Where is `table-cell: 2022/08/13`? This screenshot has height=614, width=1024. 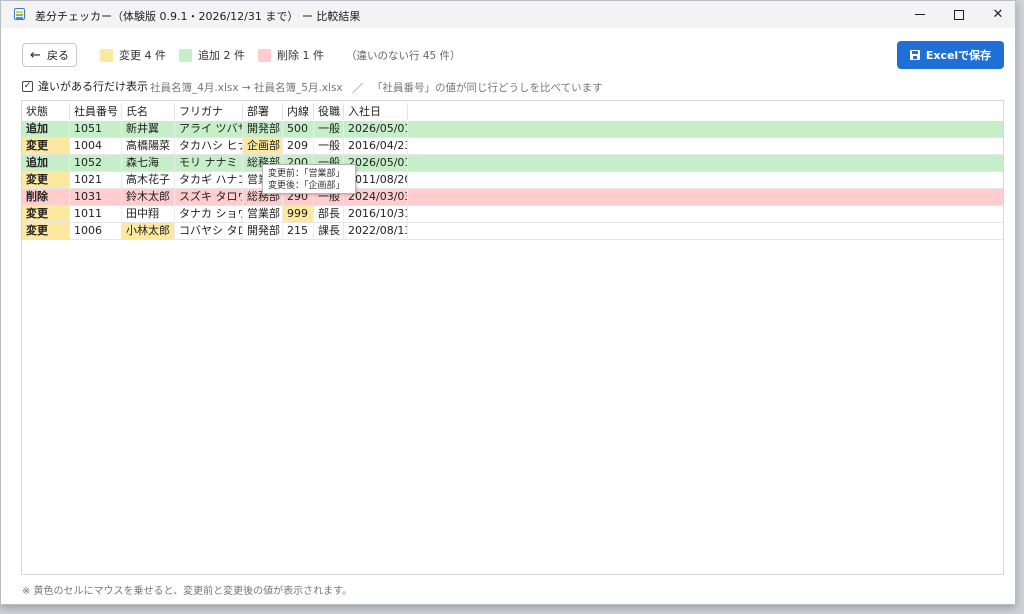
table-cell: 2022/08/13 is located at coordinates (376, 231).